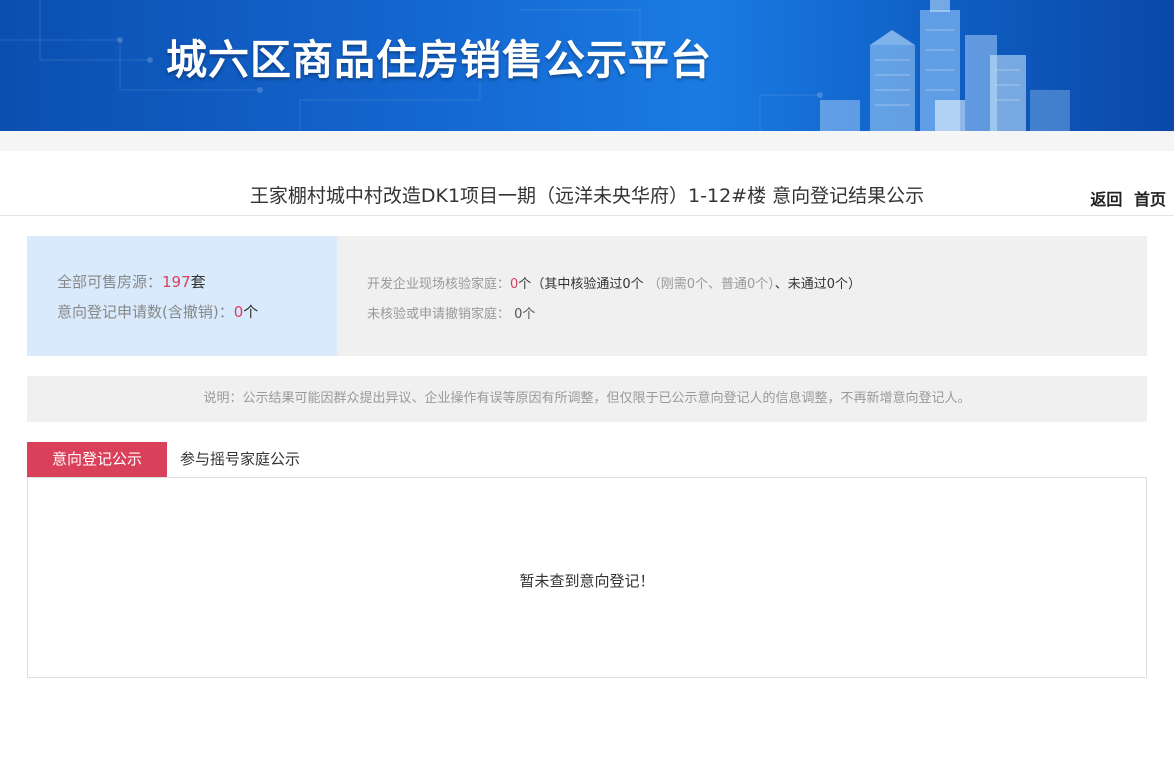  Describe the element at coordinates (439, 314) in the screenshot. I see `unverified-label: 未核验或申请撤销家庭：` at that location.